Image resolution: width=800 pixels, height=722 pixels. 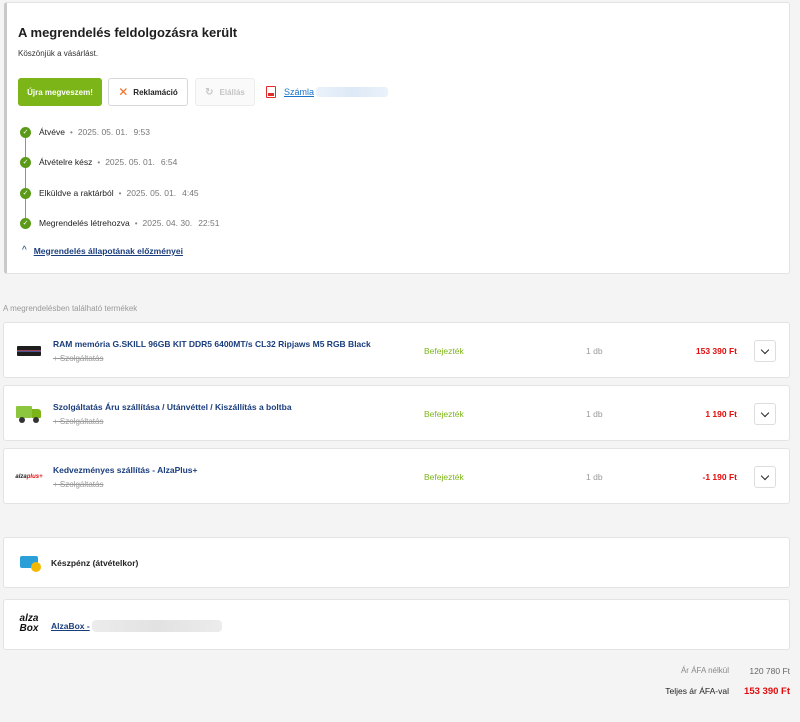 What do you see at coordinates (108, 250) in the screenshot?
I see `status-history-label: Megrendelés állapotának előzményei` at bounding box center [108, 250].